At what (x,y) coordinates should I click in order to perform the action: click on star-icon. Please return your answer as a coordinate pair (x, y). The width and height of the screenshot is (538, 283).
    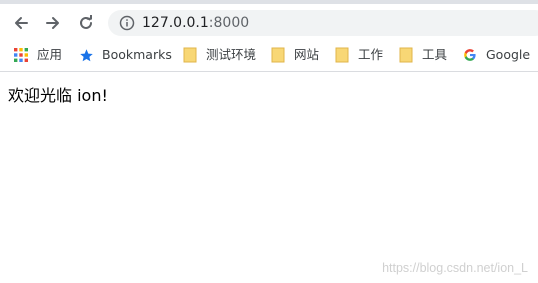
    Looking at the image, I should click on (86, 55).